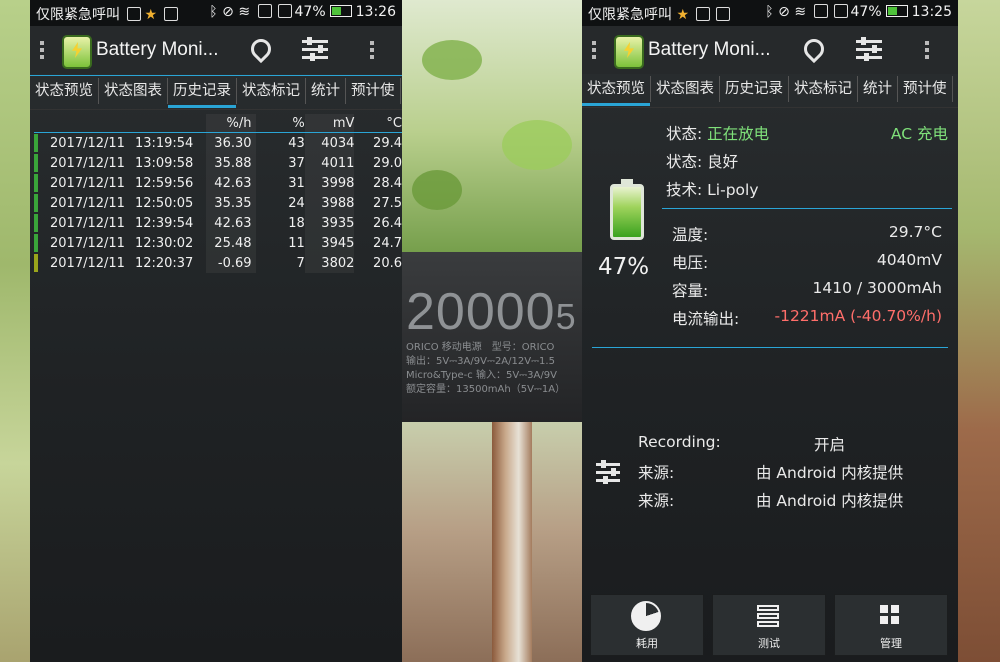 Image resolution: width=1000 pixels, height=662 pixels. I want to click on row-temperature: 27.5, so click(387, 203).